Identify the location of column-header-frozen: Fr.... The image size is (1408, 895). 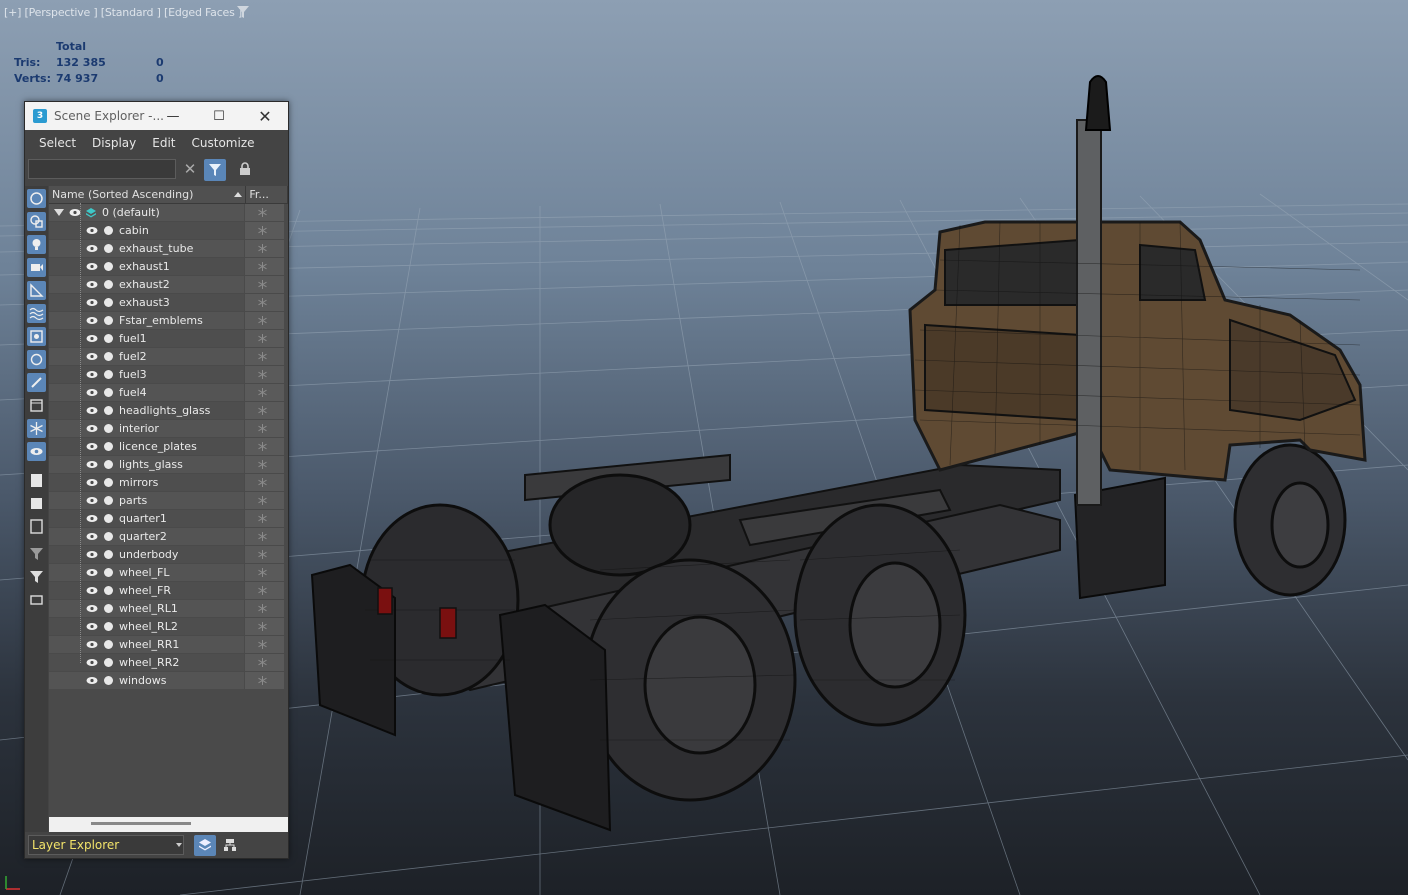
(267, 194).